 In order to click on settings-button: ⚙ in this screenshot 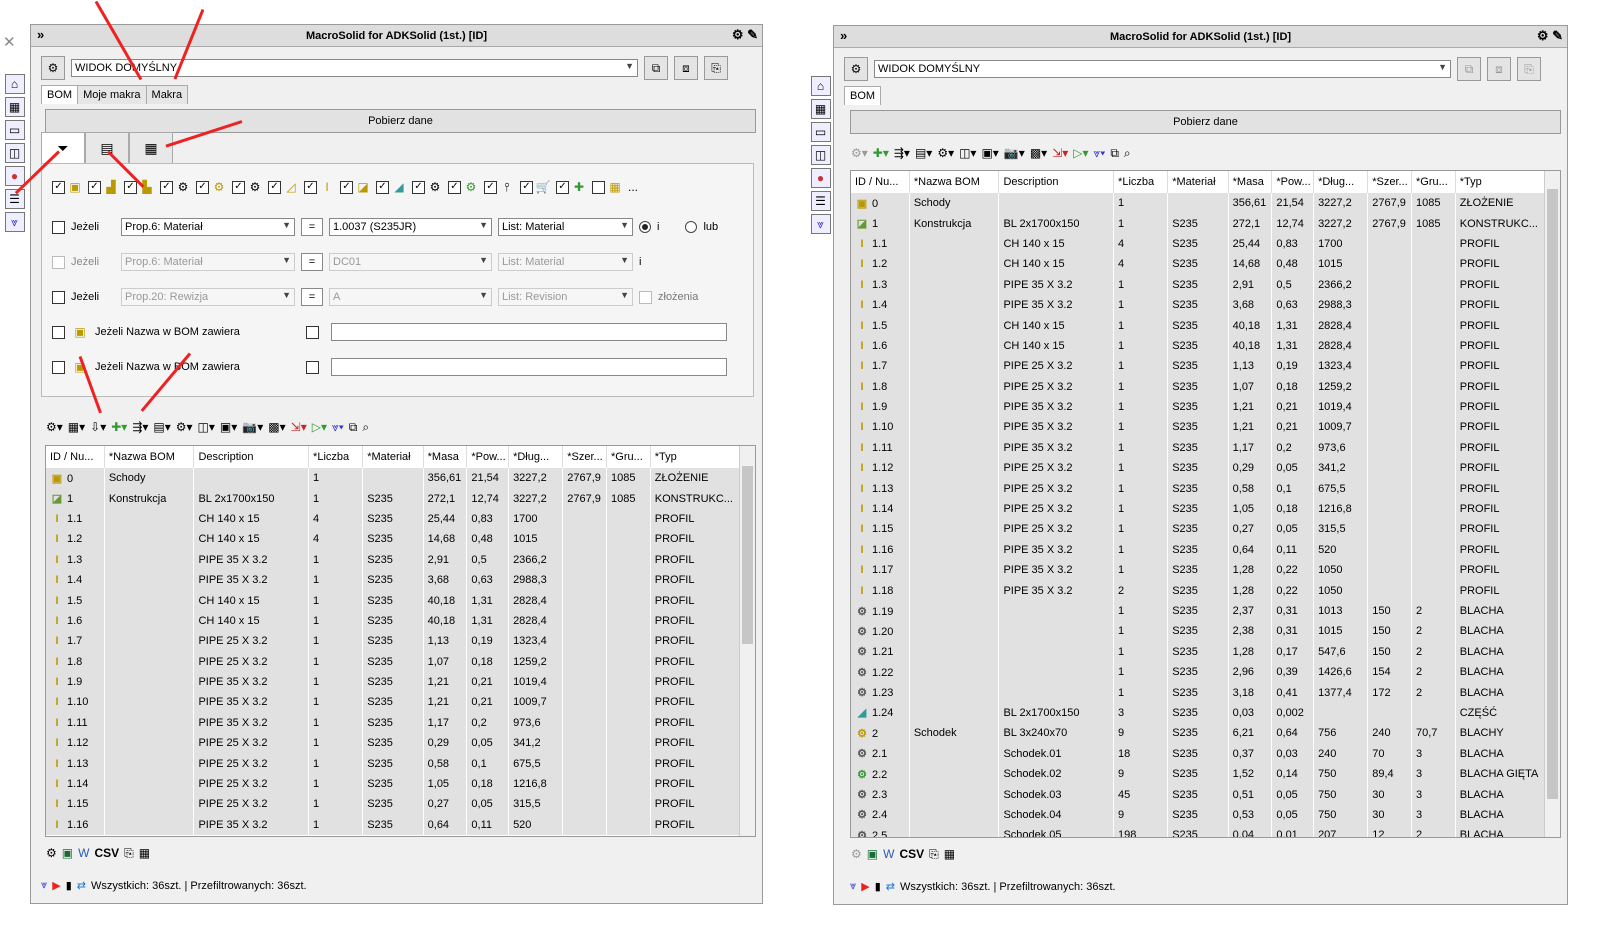, I will do `click(856, 69)`.